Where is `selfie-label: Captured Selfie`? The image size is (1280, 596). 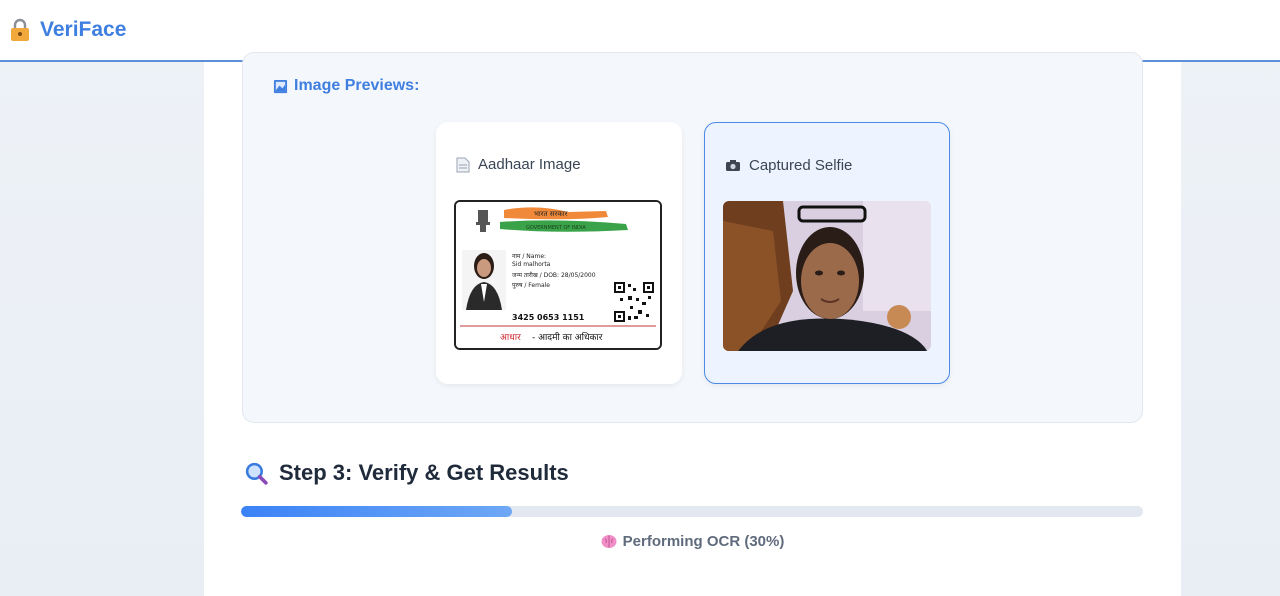
selfie-label: Captured Selfie is located at coordinates (788, 165).